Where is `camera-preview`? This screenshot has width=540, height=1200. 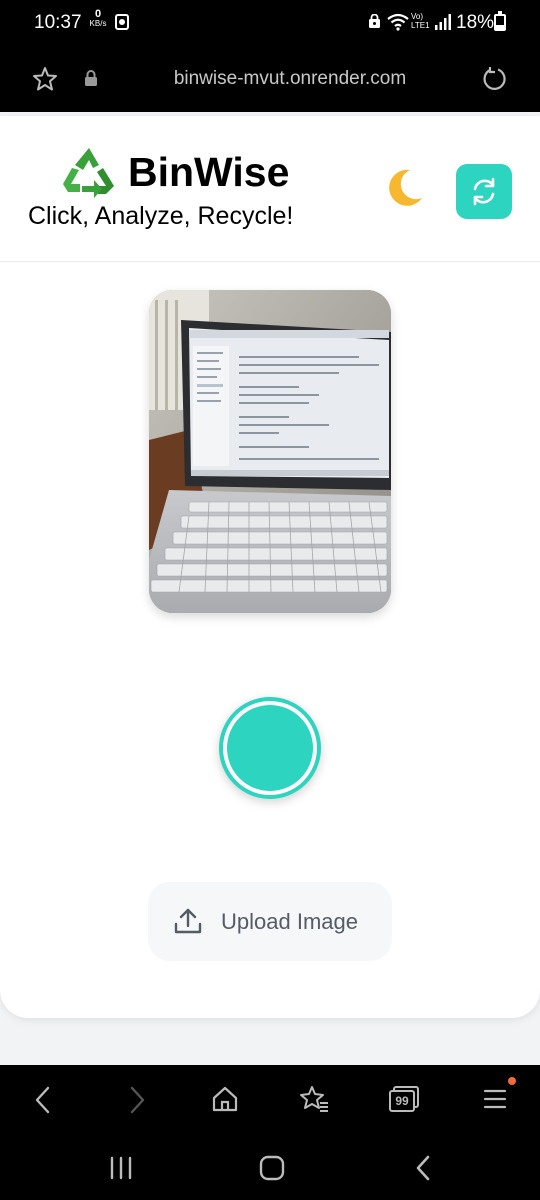 camera-preview is located at coordinates (270, 451).